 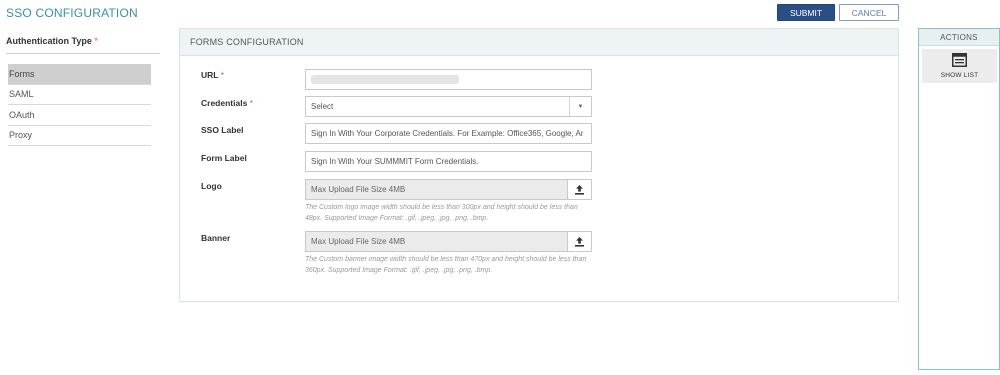 What do you see at coordinates (322, 106) in the screenshot?
I see `credentials-selected-value: Select` at bounding box center [322, 106].